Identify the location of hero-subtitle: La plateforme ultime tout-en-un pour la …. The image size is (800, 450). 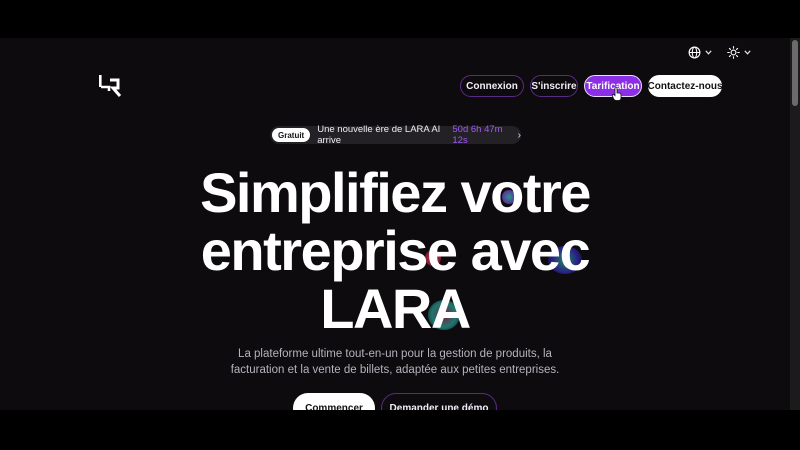
(395, 362).